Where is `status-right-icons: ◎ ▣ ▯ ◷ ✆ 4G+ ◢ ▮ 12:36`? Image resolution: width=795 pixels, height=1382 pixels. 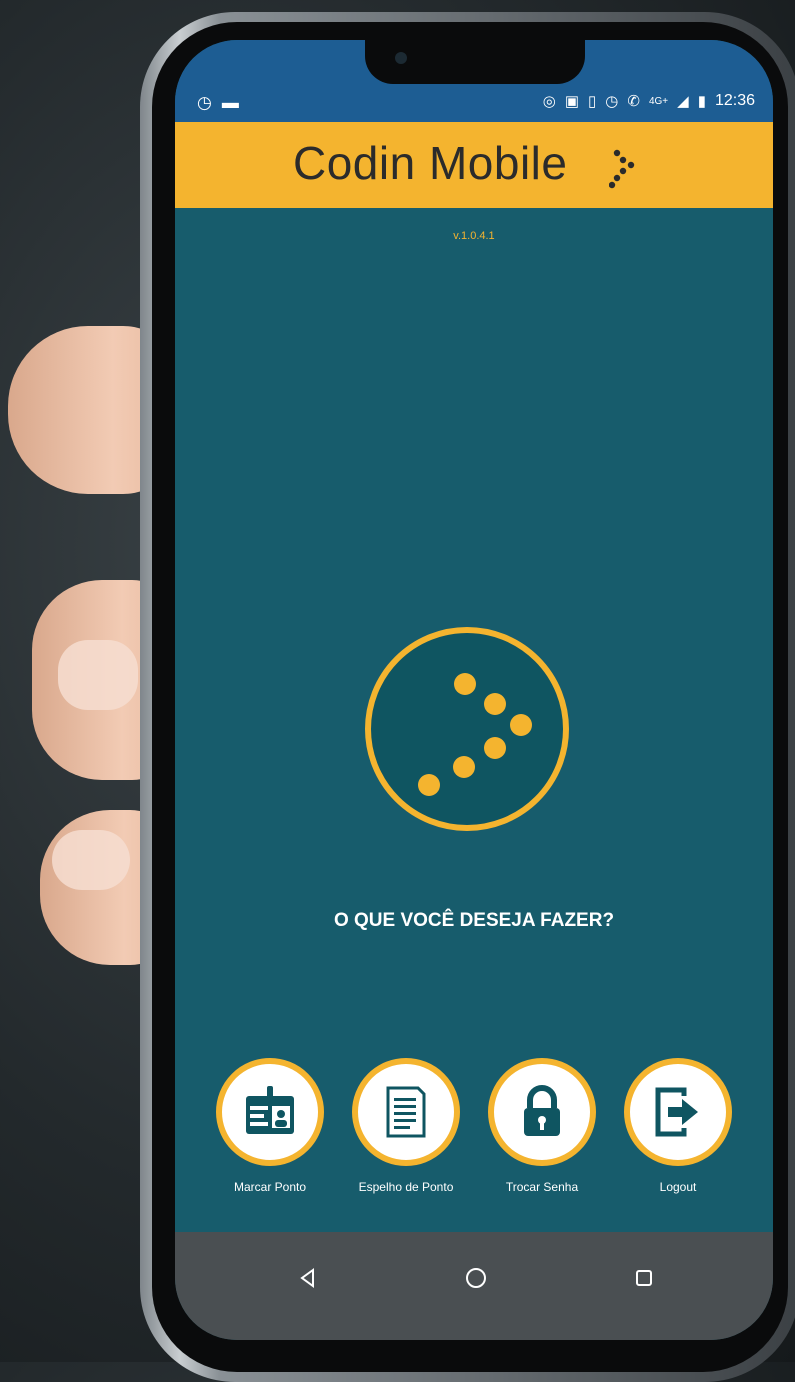 status-right-icons: ◎ ▣ ▯ ◷ ✆ 4G+ ◢ ▮ 12:36 is located at coordinates (649, 101).